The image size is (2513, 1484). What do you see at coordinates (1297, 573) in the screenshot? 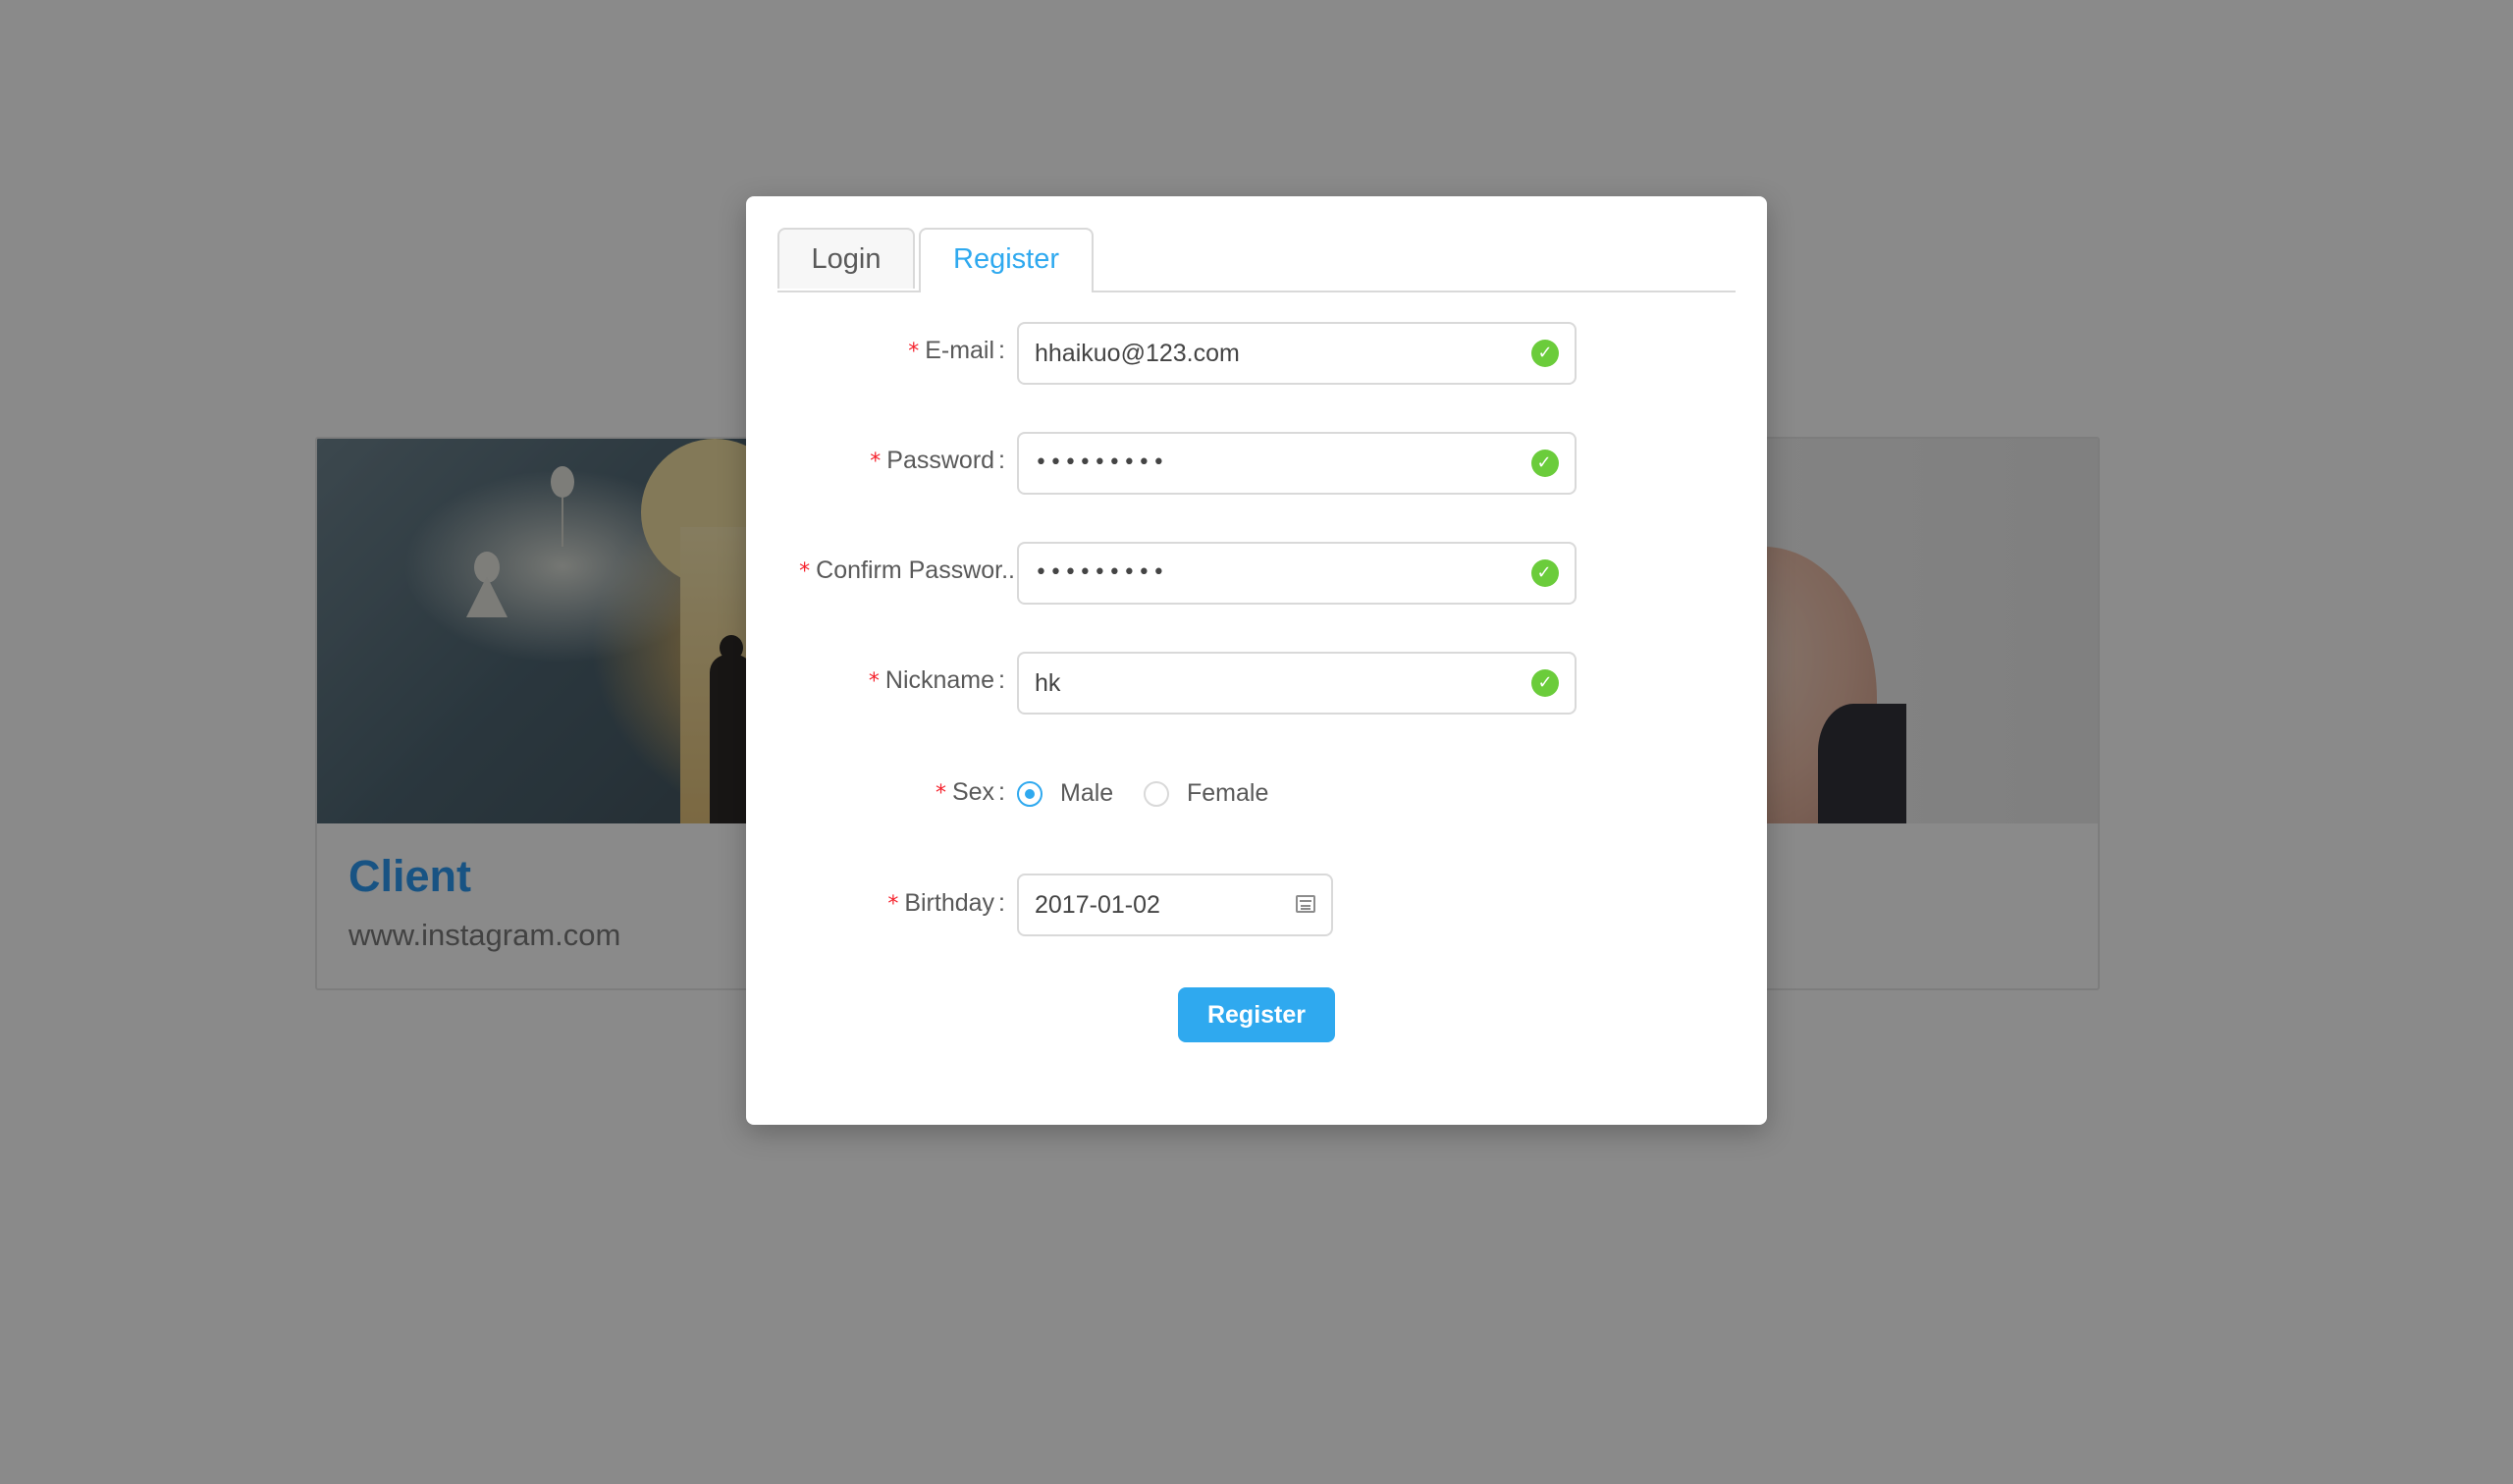
I see `confirm-password-field: ••••••••• ✓` at bounding box center [1297, 573].